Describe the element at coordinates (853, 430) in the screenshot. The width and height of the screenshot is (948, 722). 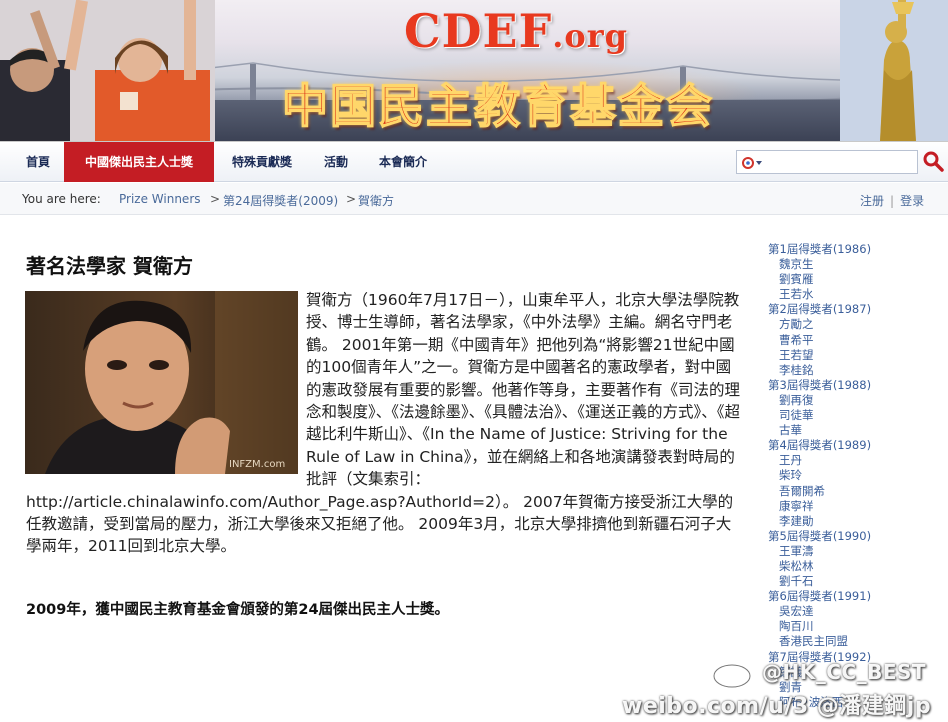
I see `sidebar-winner-link: 古華` at that location.